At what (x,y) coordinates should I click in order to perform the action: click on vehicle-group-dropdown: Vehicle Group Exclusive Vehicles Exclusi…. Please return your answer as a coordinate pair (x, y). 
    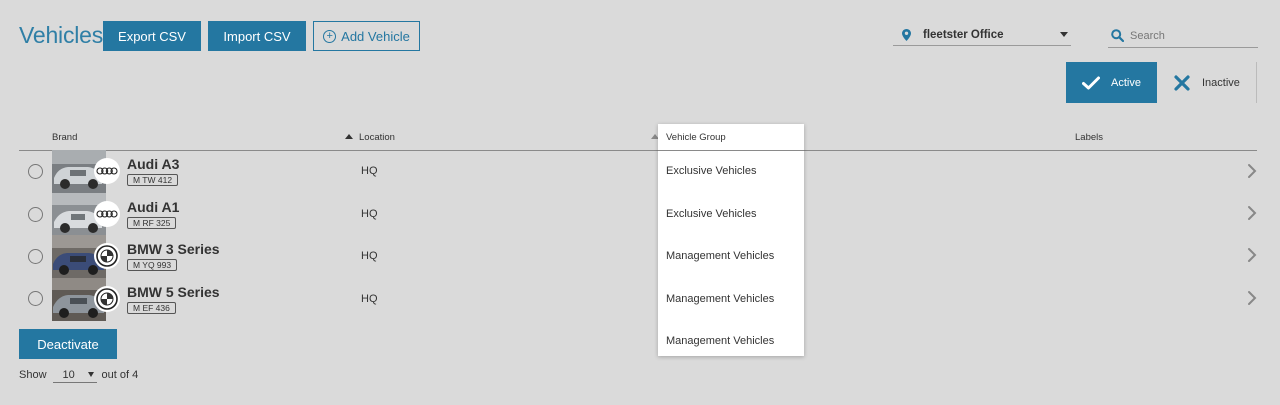
    Looking at the image, I should click on (731, 240).